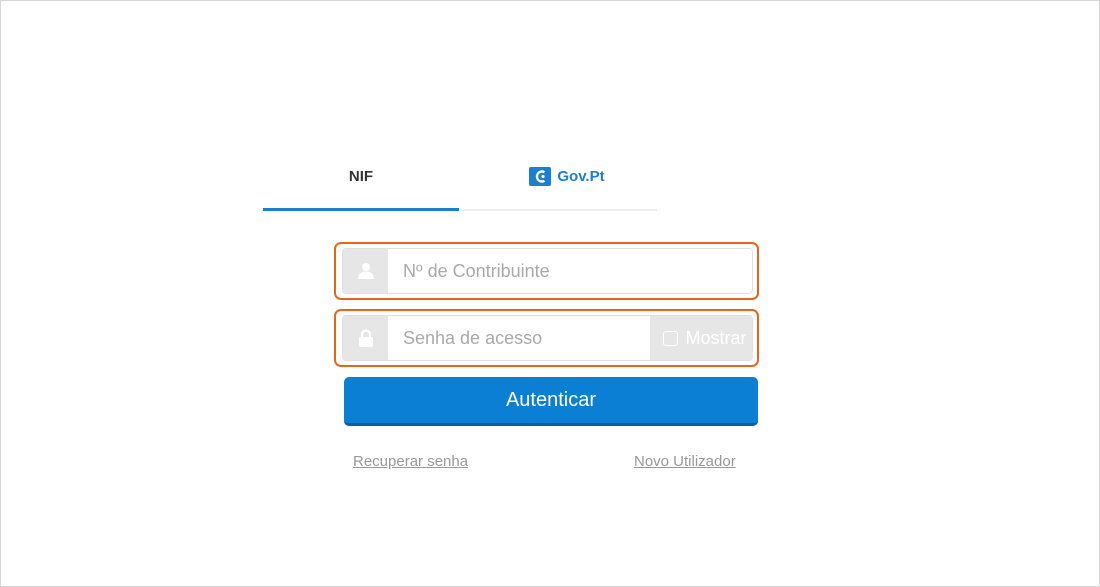 The width and height of the screenshot is (1100, 587). I want to click on nif-field-group, so click(546, 271).